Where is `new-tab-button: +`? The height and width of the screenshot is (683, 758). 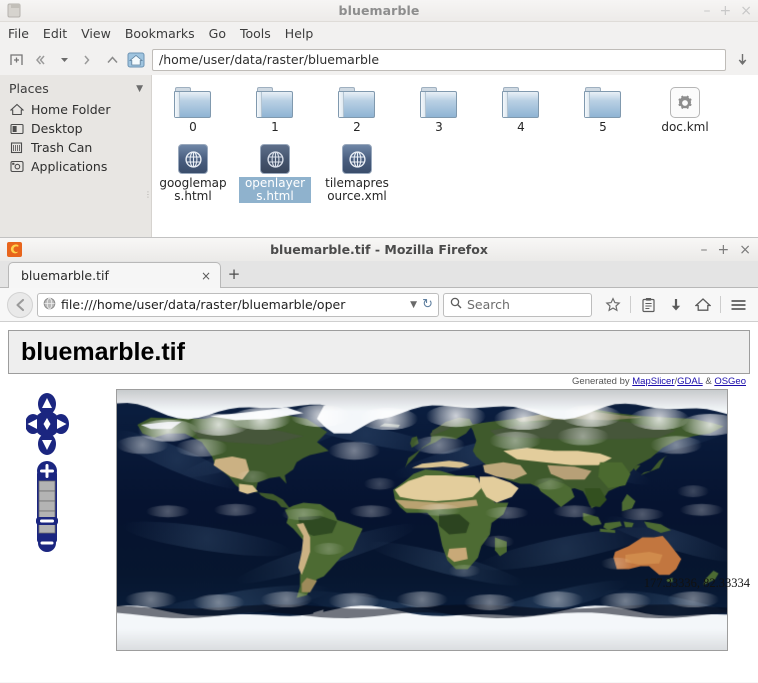 new-tab-button: + is located at coordinates (234, 274).